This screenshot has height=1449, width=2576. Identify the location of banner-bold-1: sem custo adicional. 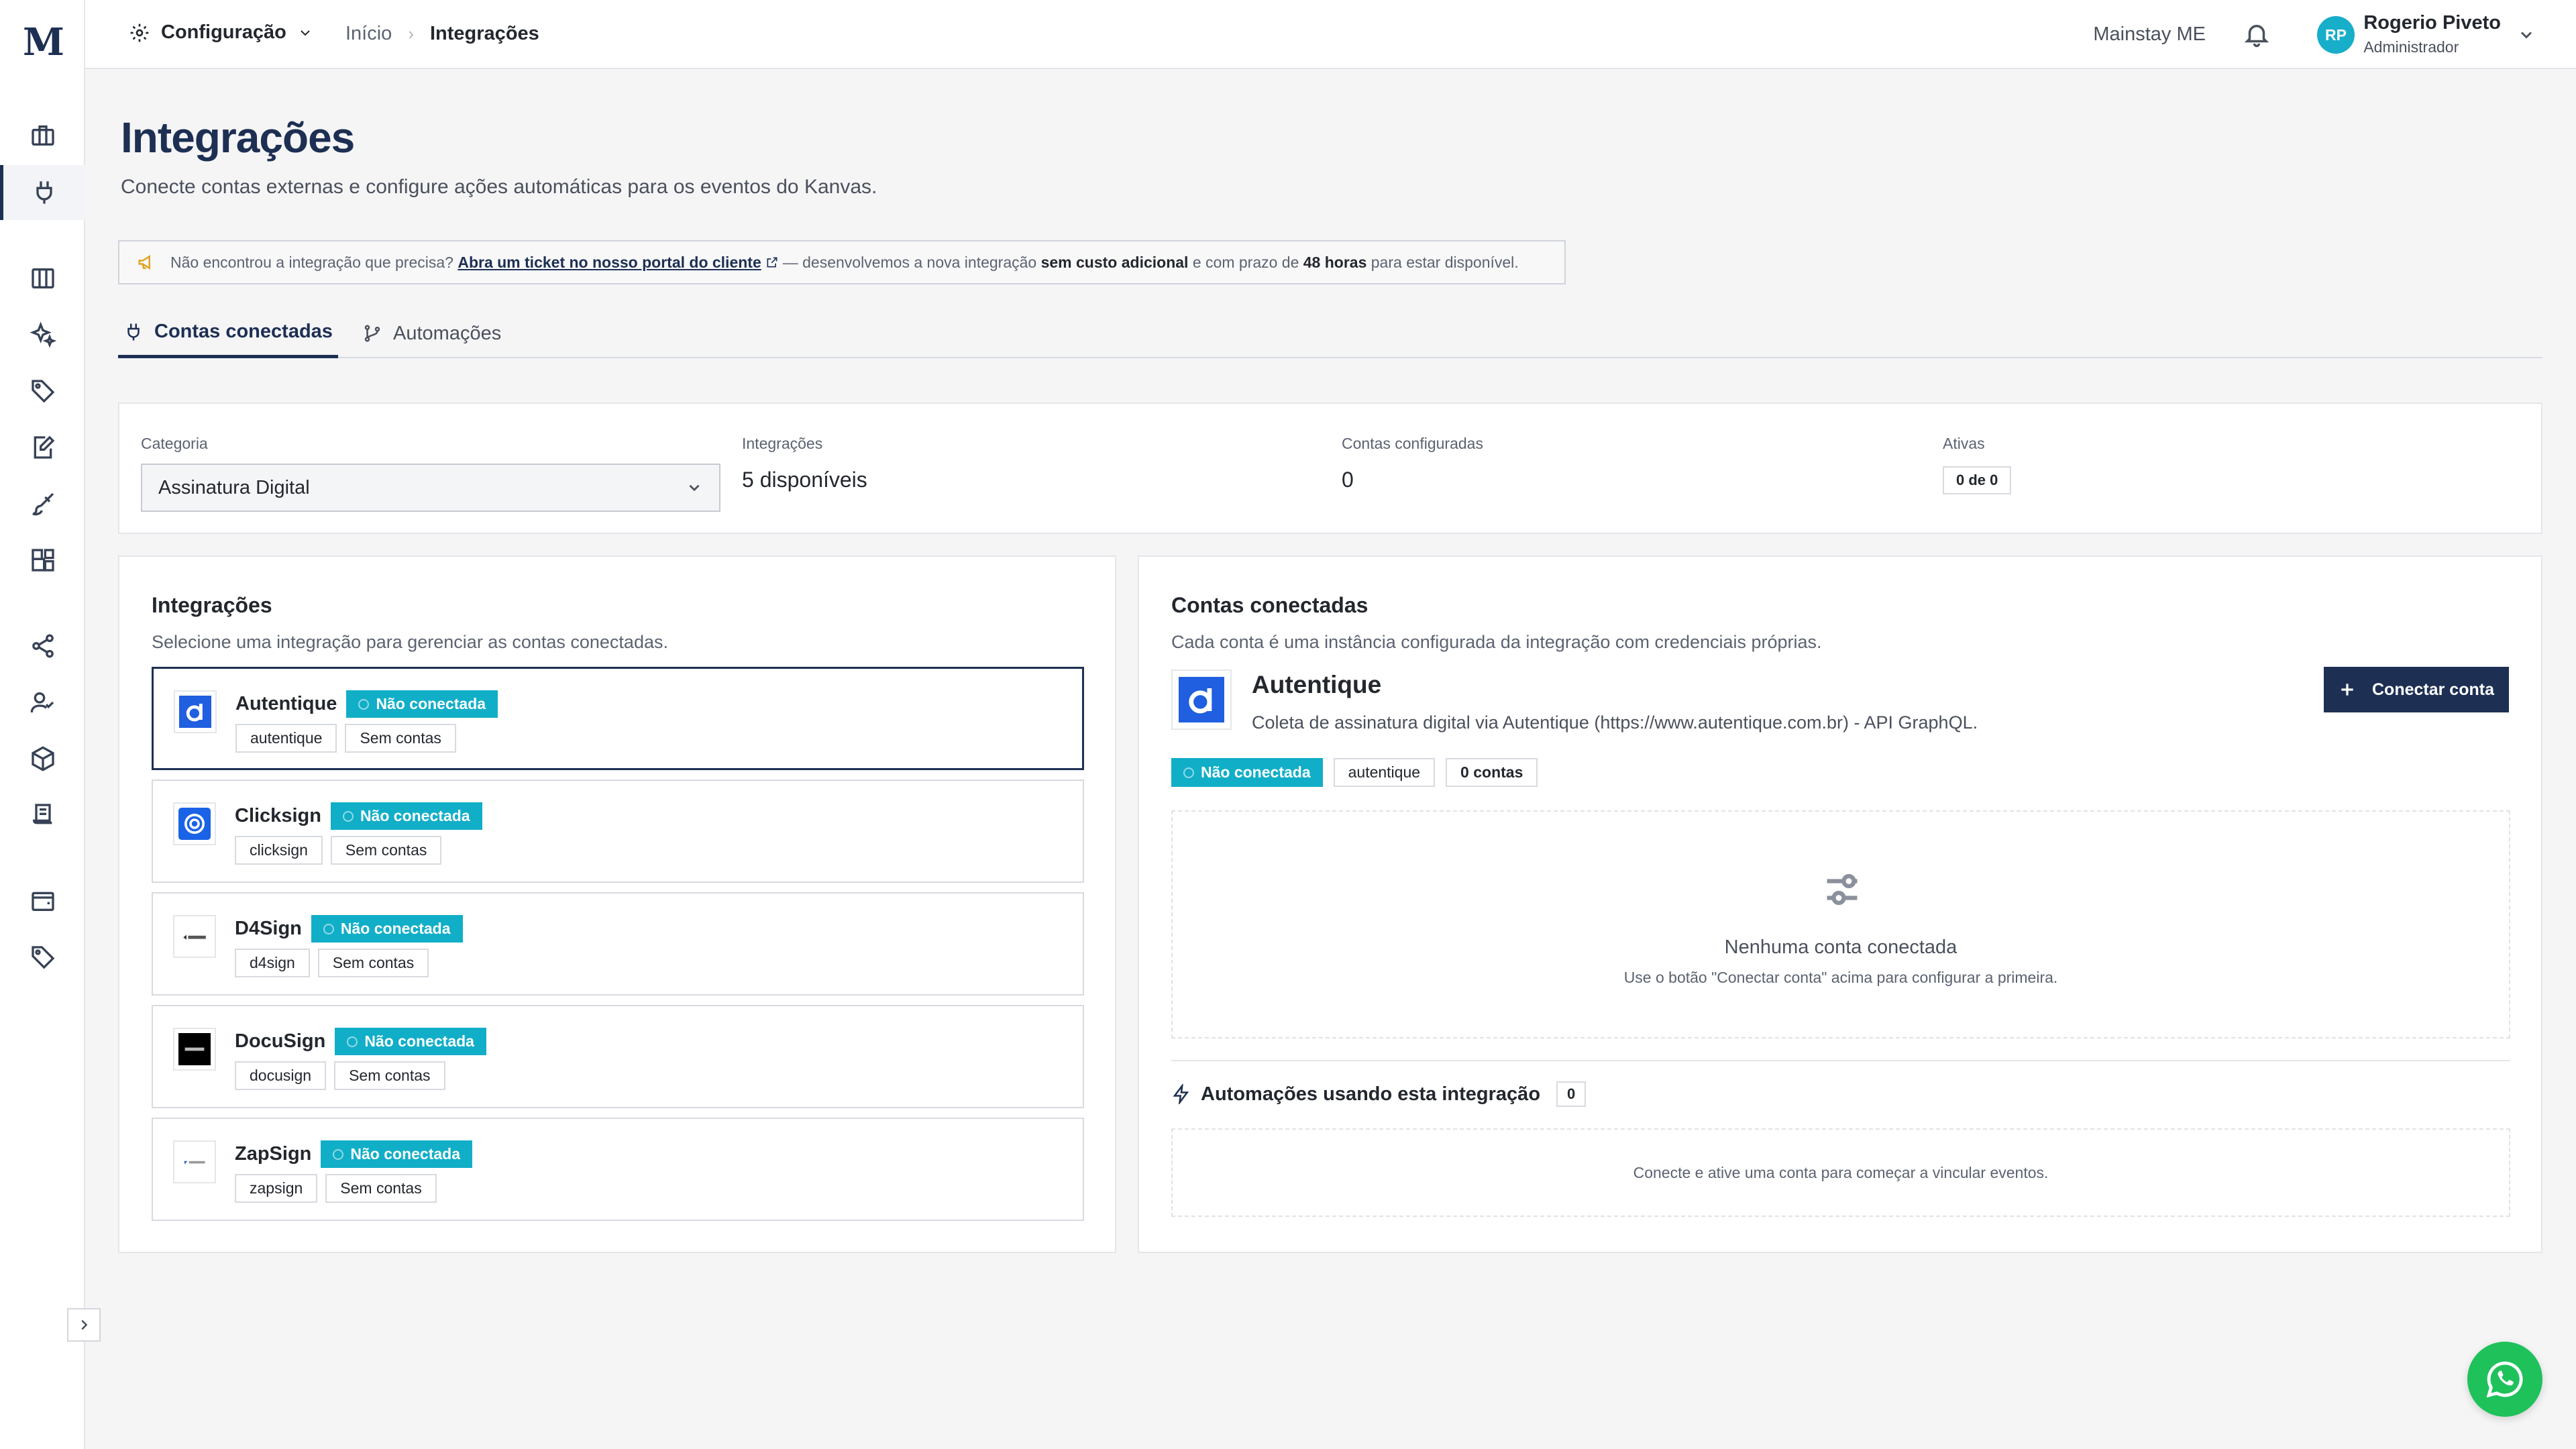
(1114, 262).